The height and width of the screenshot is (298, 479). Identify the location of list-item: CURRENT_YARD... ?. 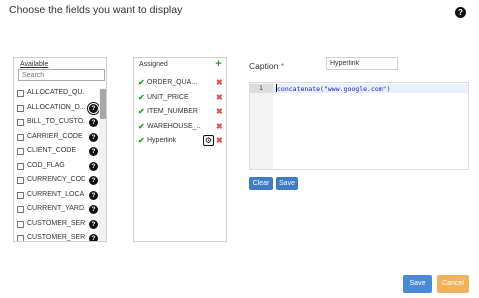
(57, 211).